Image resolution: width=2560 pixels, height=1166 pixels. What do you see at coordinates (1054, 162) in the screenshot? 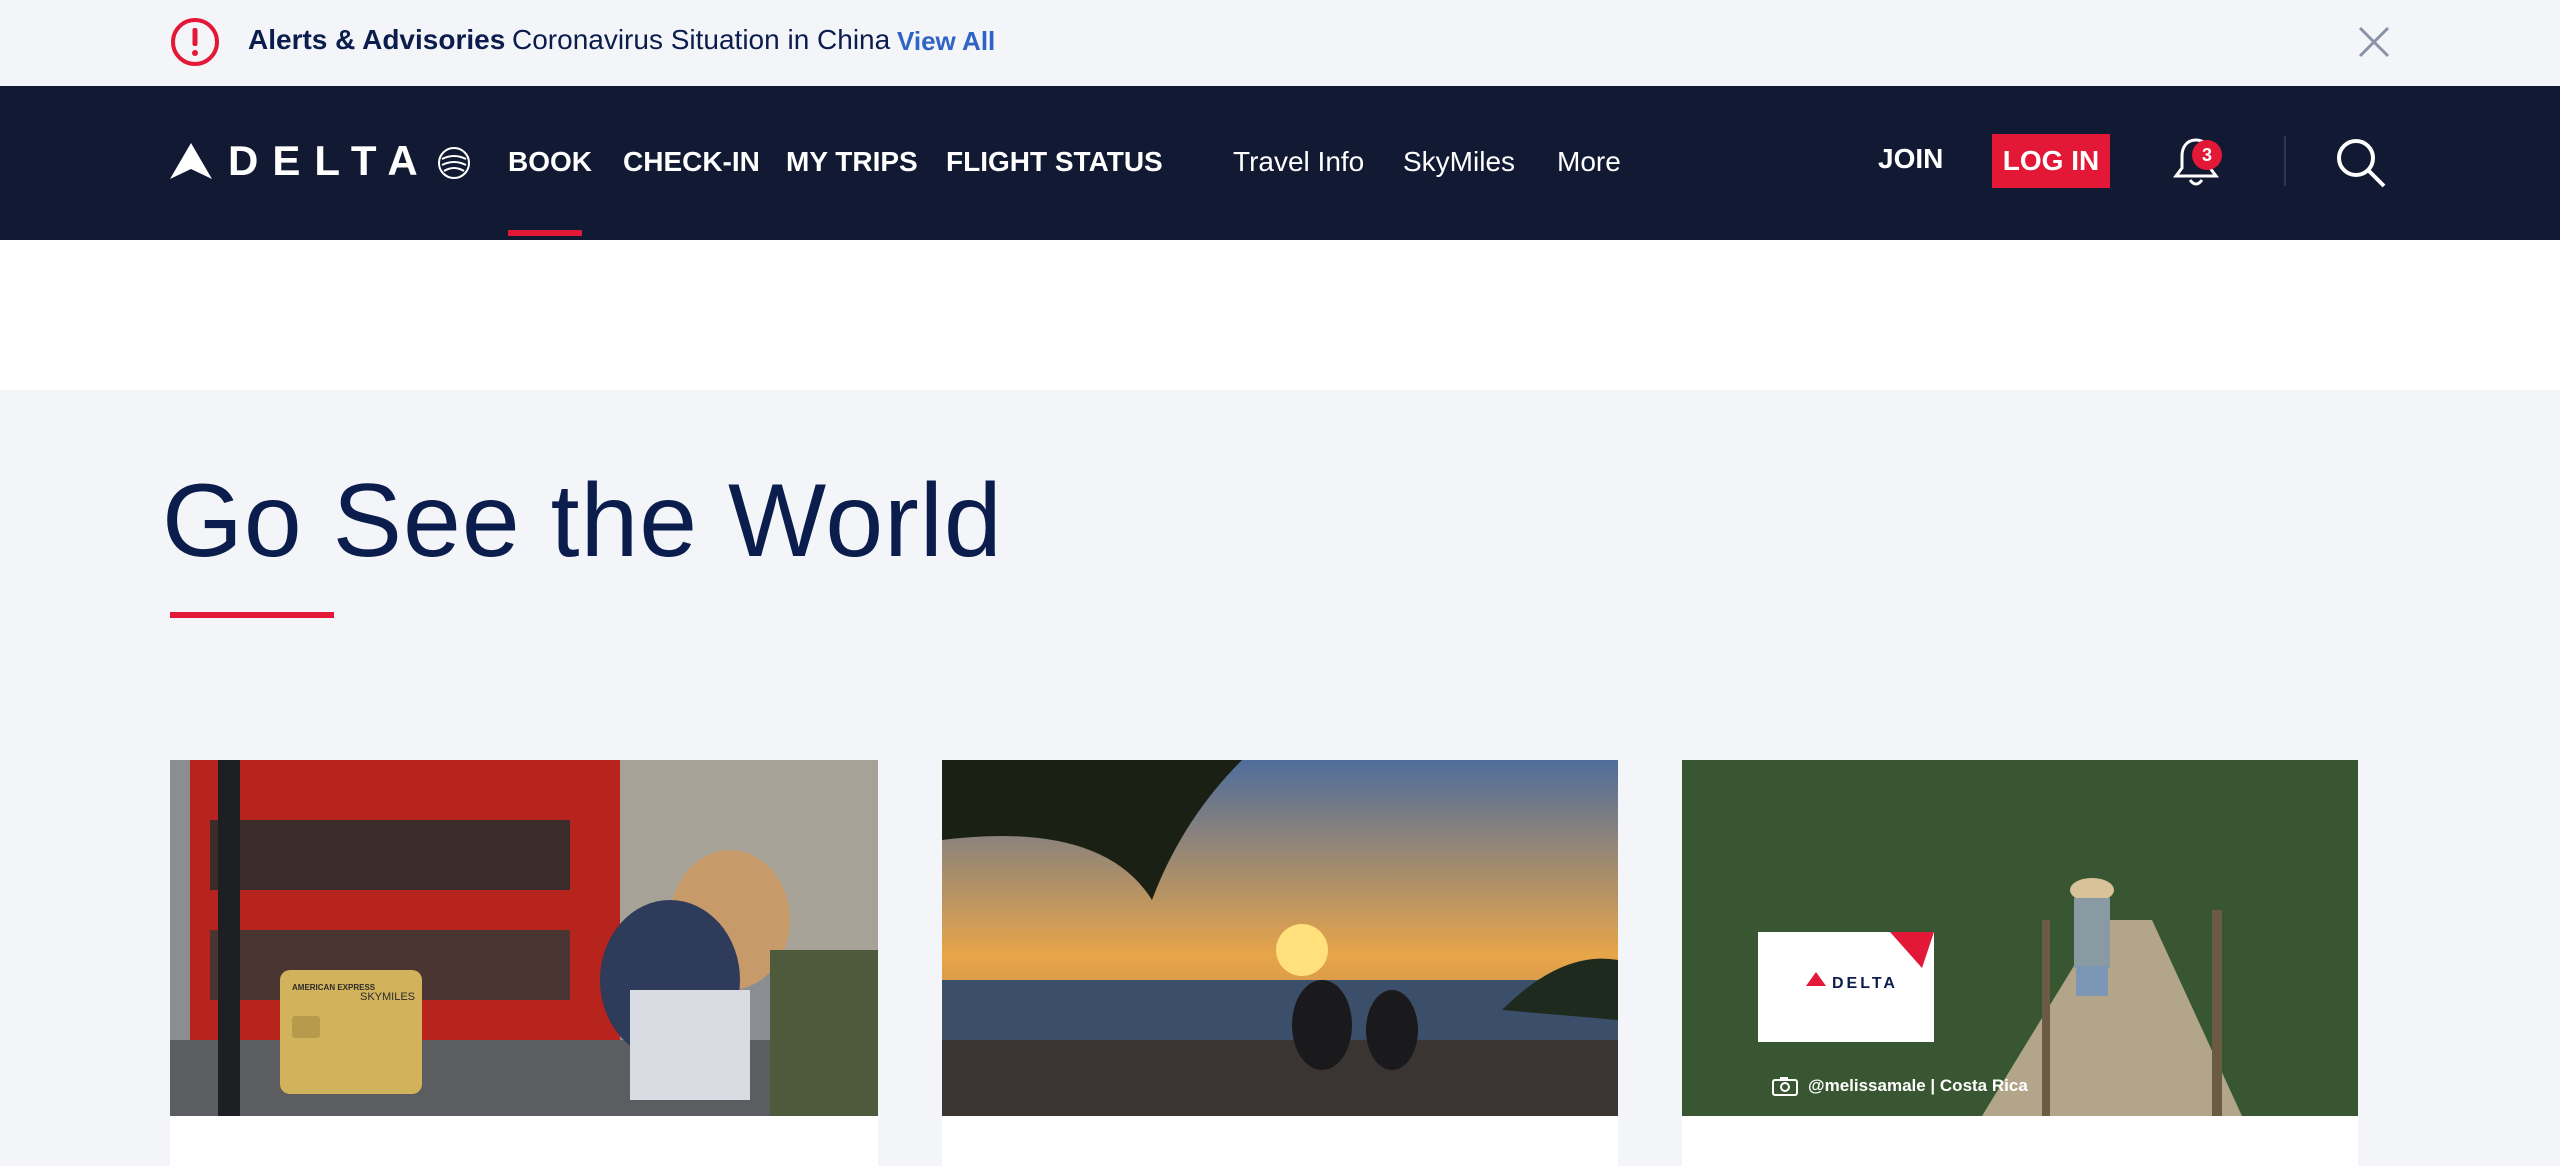
I see `nav-flight-status: FLIGHT STATUS` at bounding box center [1054, 162].